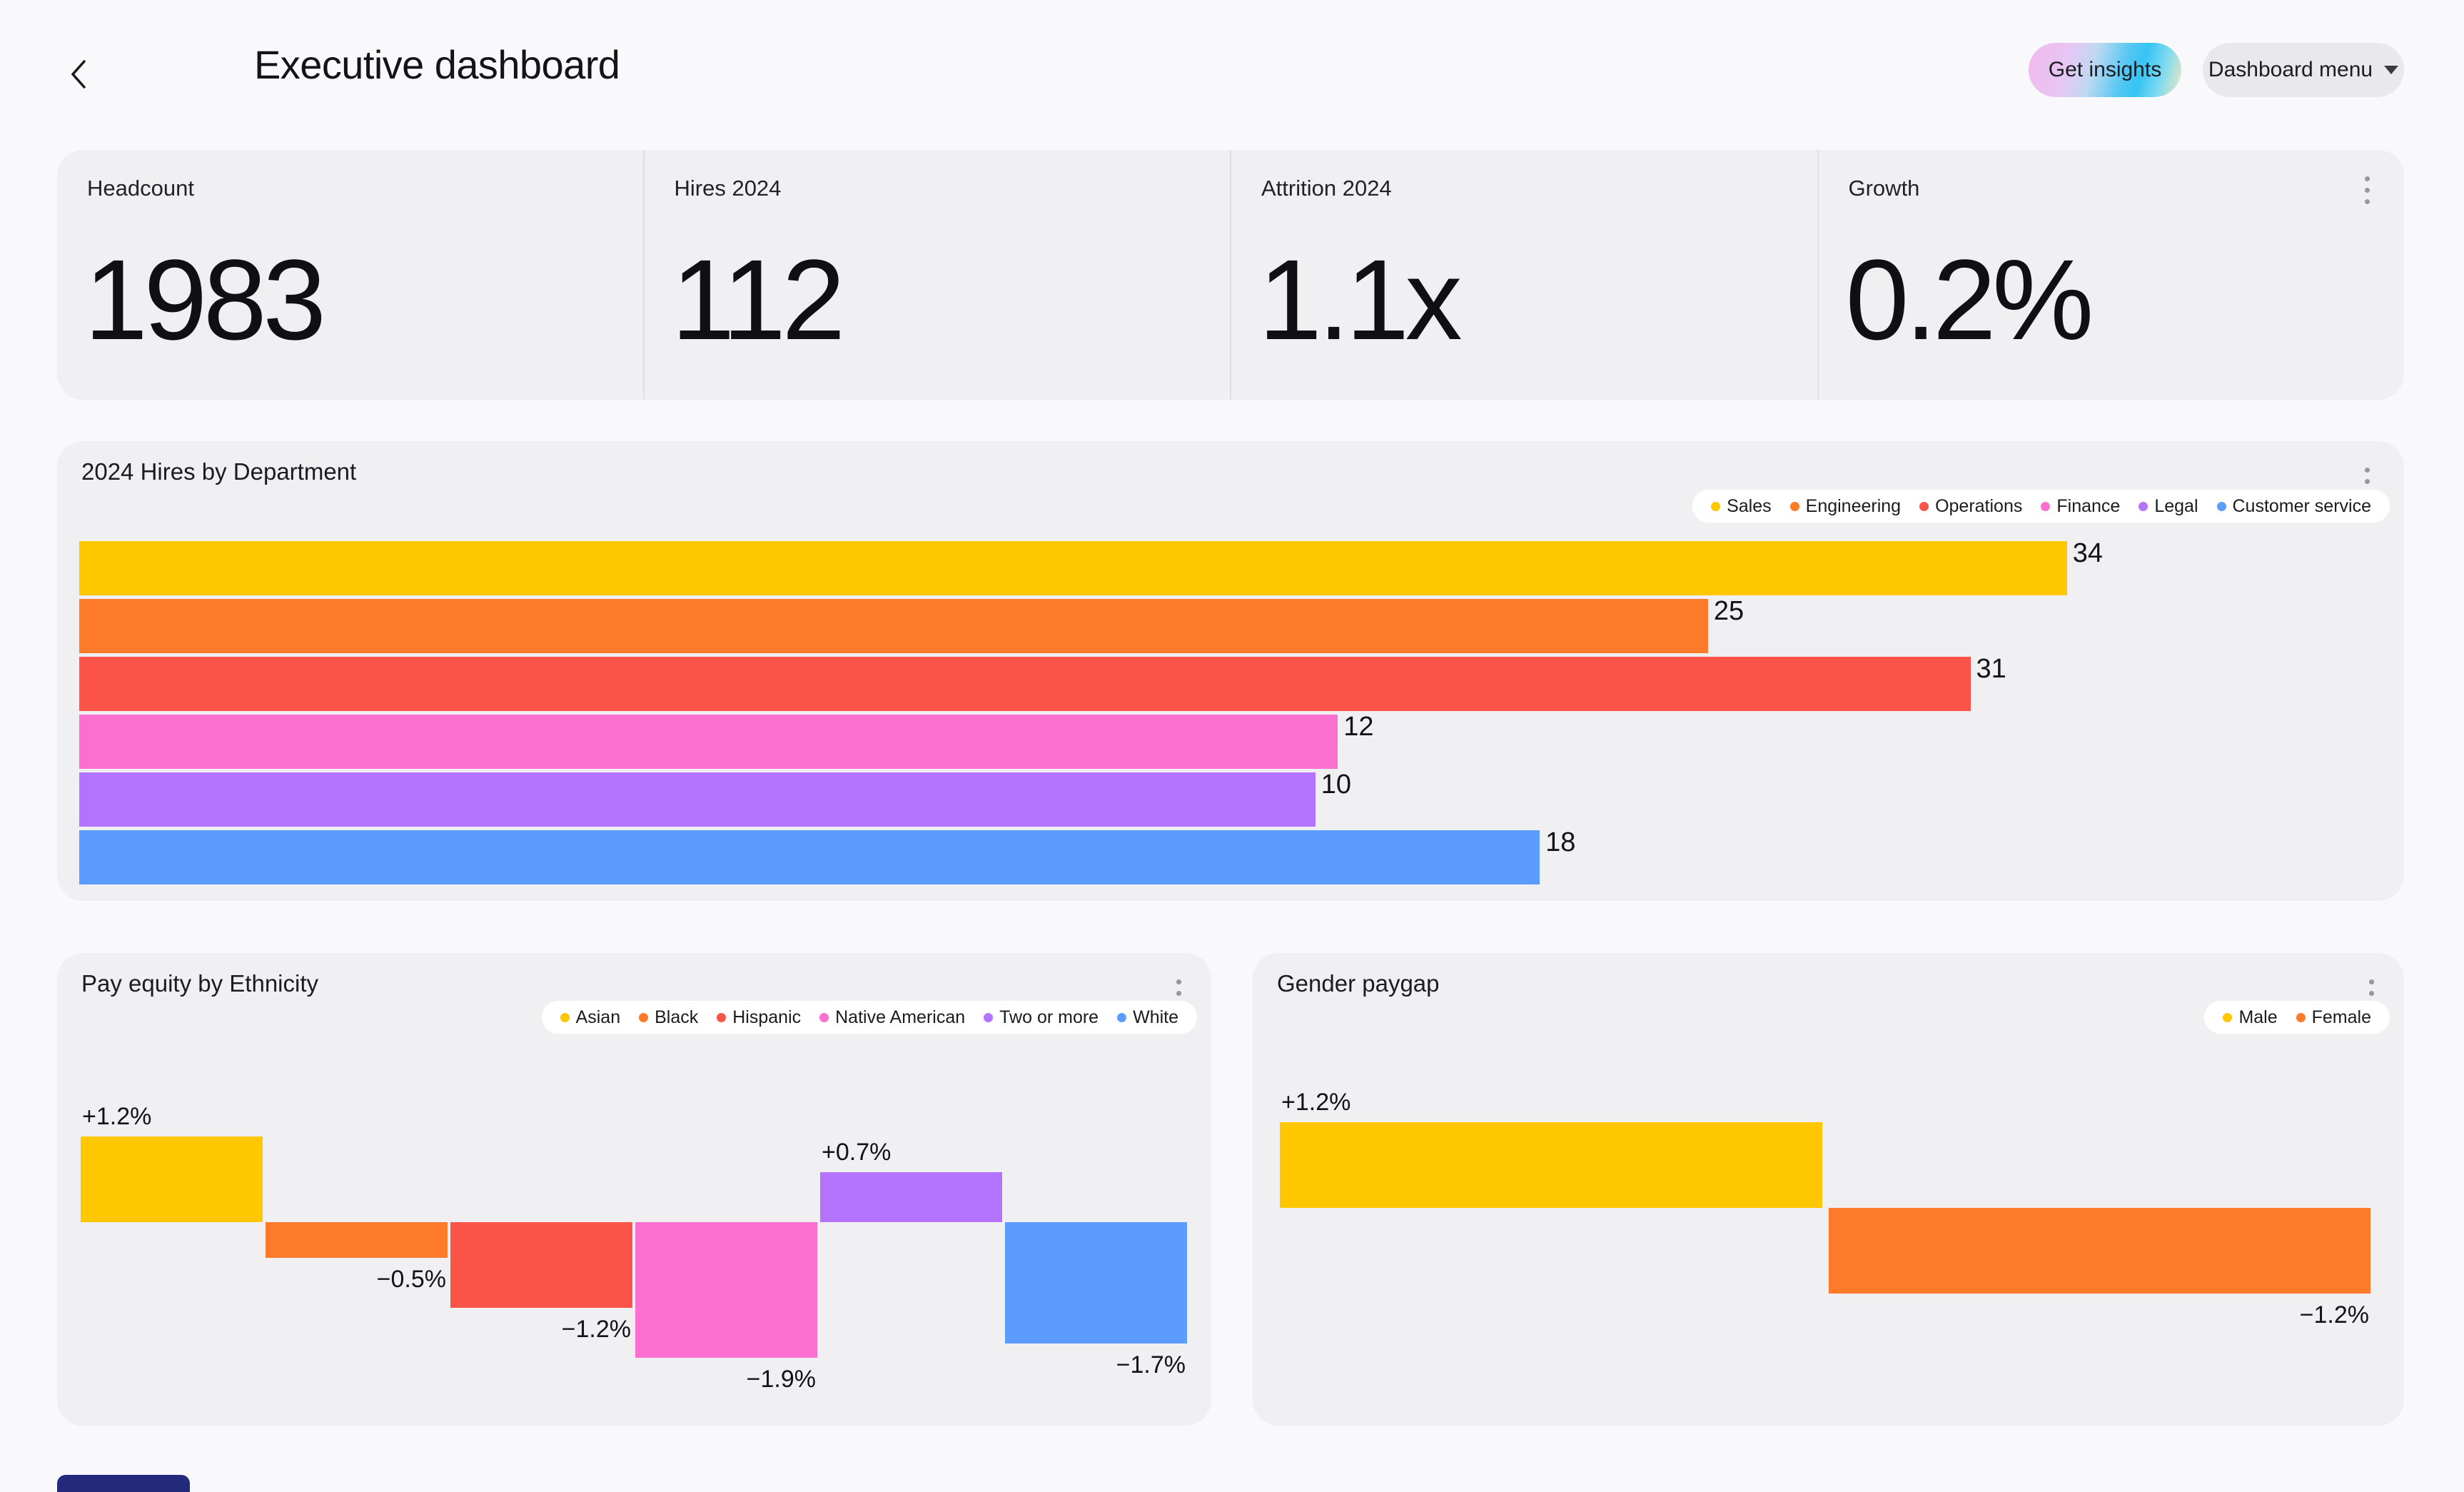 Image resolution: width=2464 pixels, height=1492 pixels. I want to click on legend-item-finance: Finance, so click(2080, 506).